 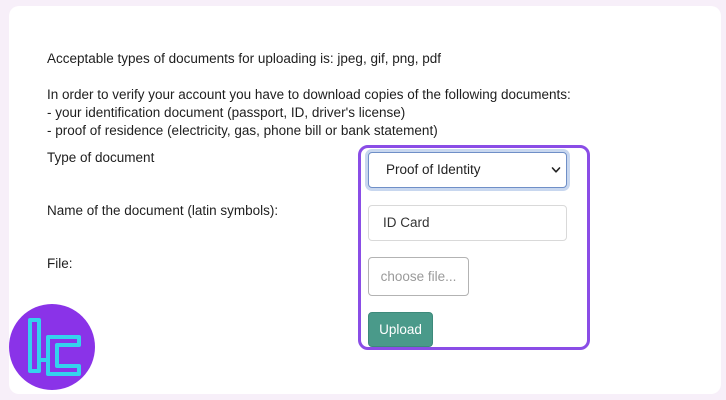 I want to click on document-name-label: Name of the document (latin symbols):, so click(x=163, y=210).